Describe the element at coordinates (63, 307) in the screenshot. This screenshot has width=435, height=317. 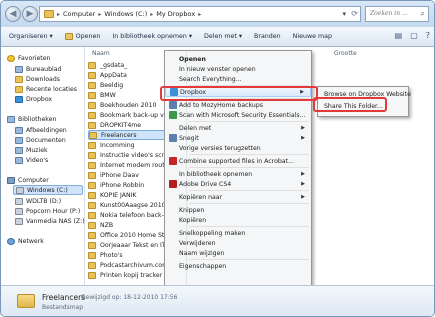
I see `details-type: Bestandsmap` at that location.